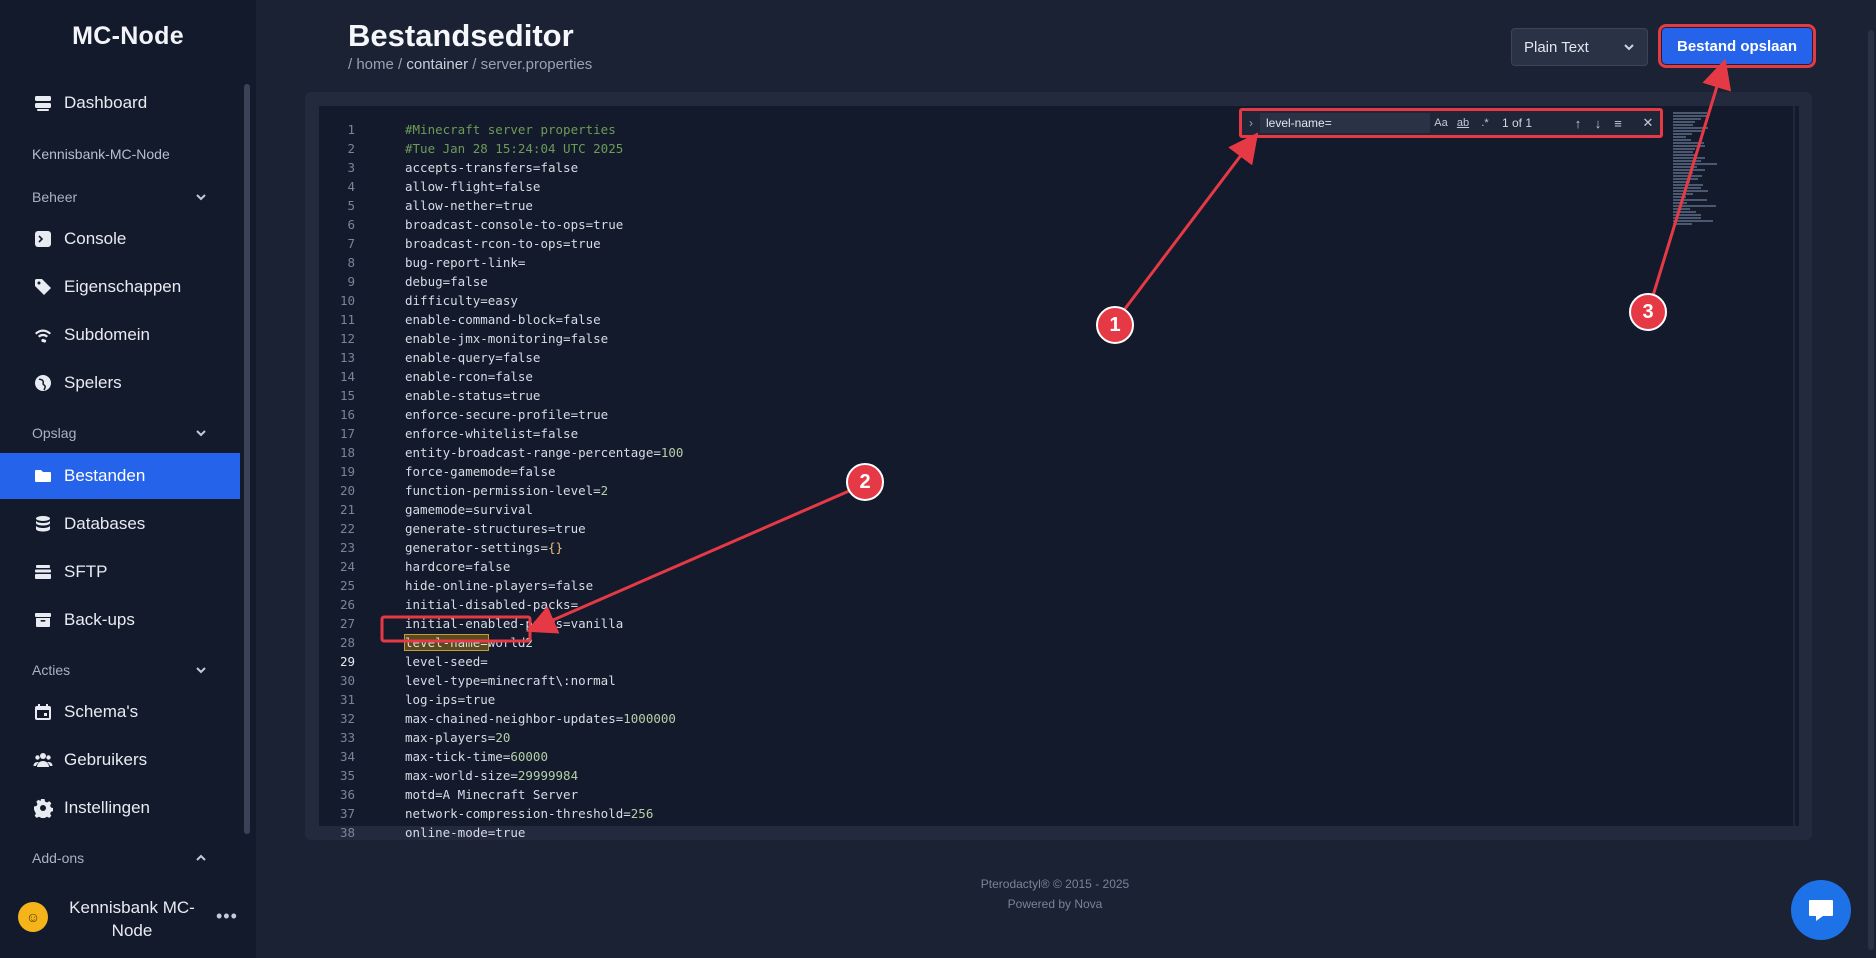  I want to click on code-line: 35 max-world-size=29999984, so click(984, 775).